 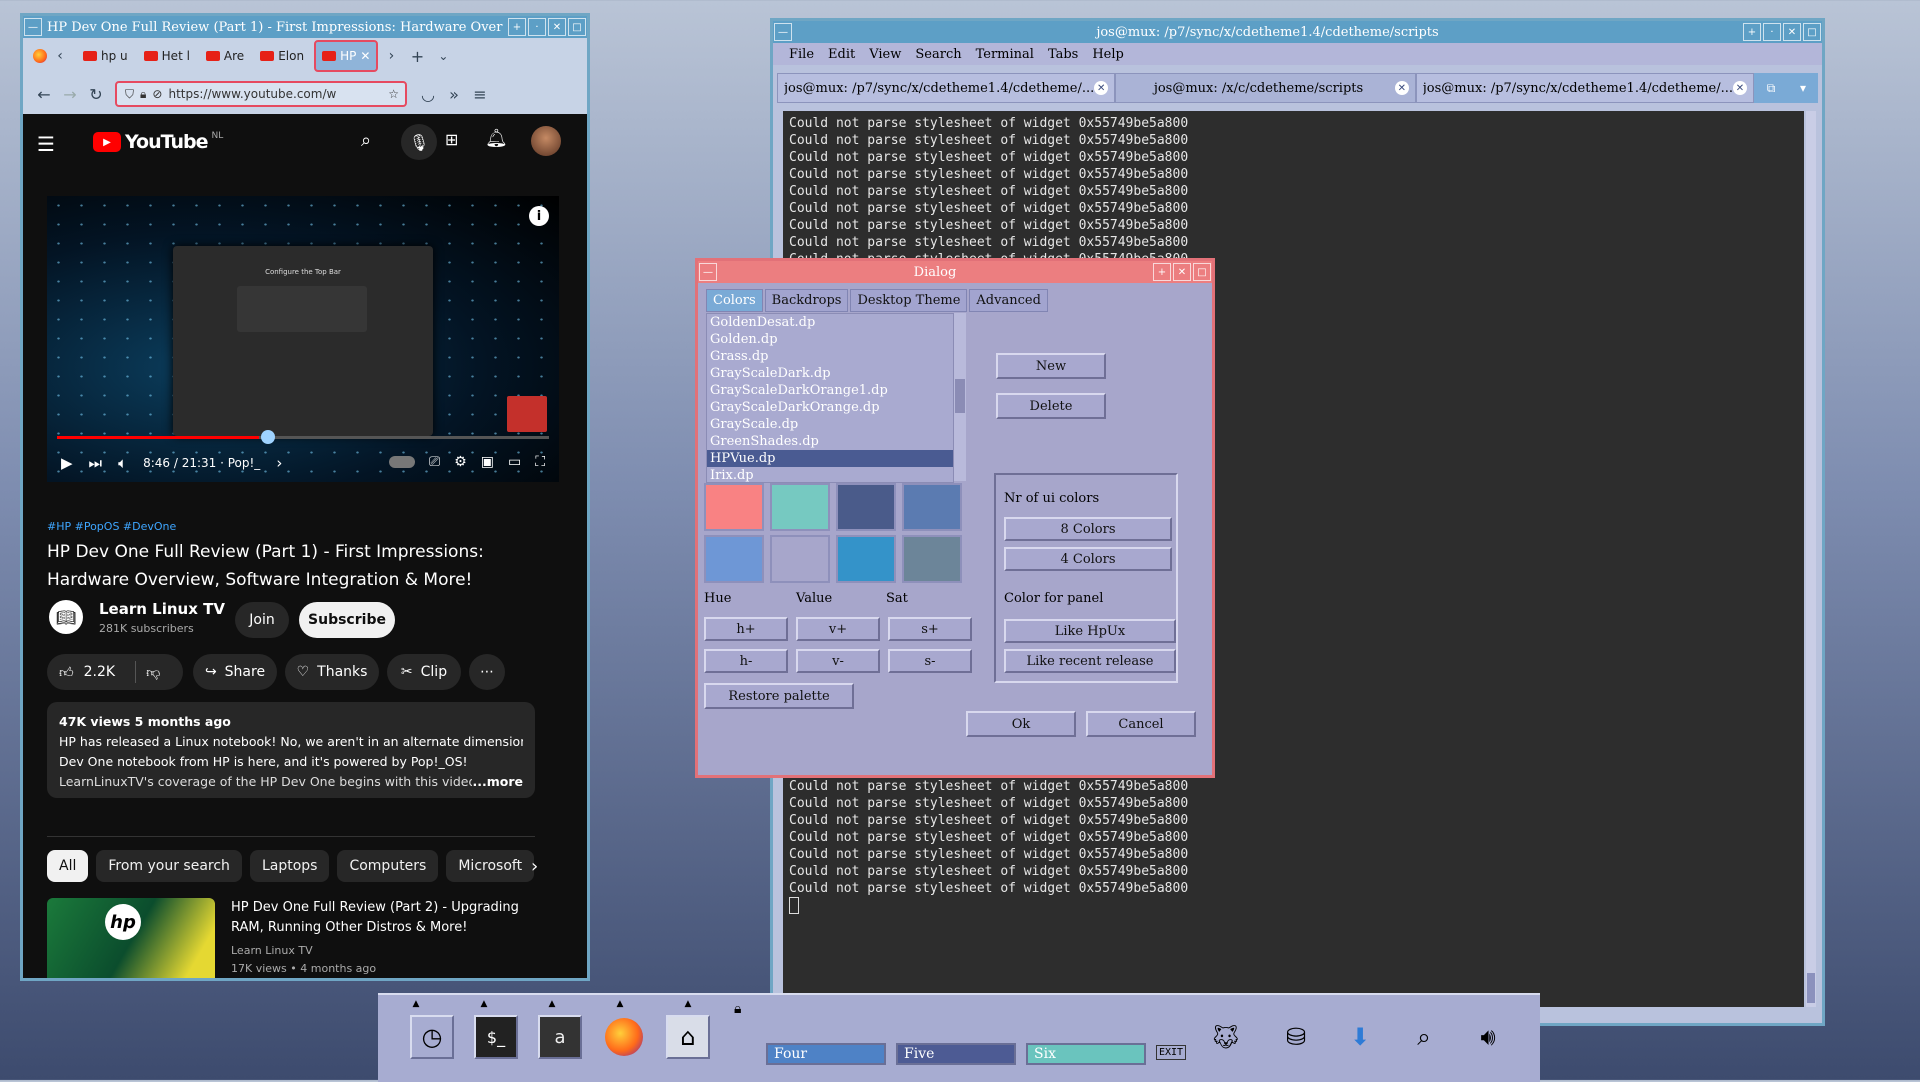 I want to click on info-icon: i, so click(x=539, y=216).